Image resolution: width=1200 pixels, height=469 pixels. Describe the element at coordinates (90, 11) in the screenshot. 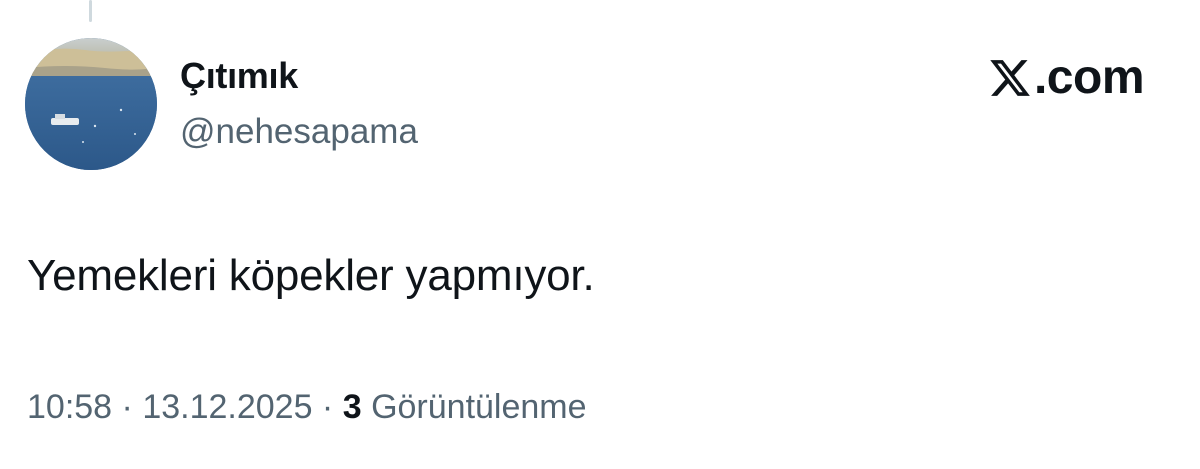

I see `thread-connector-line` at that location.